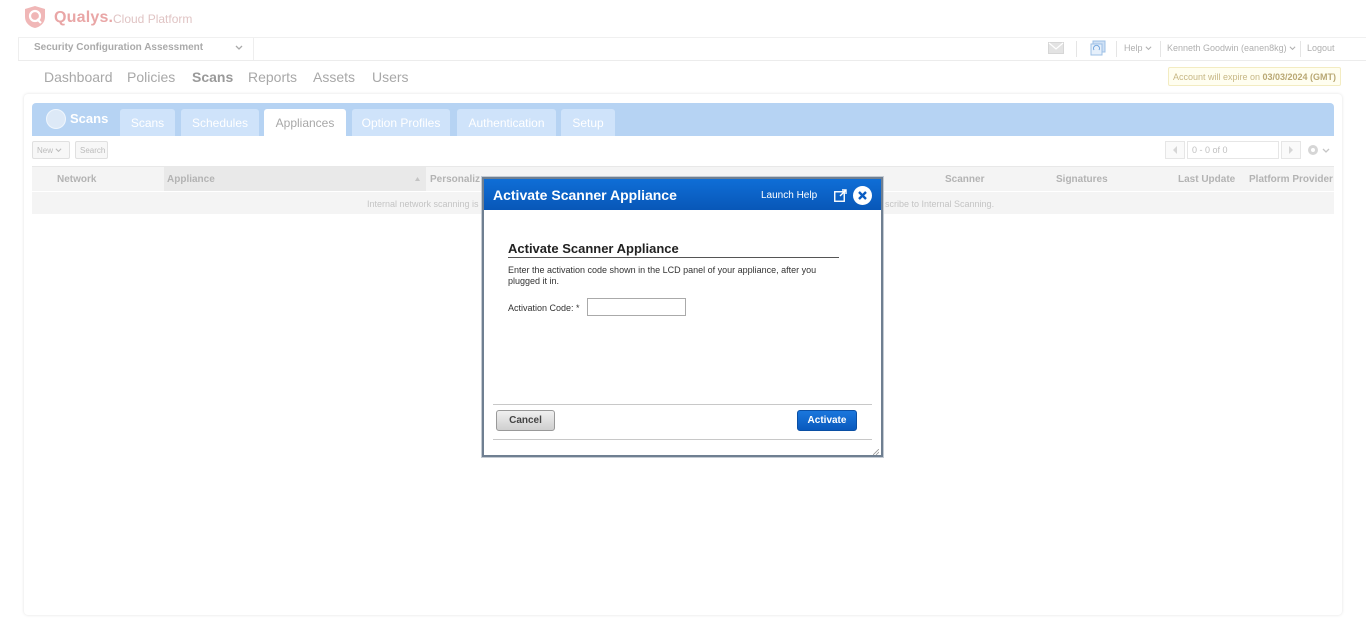 This screenshot has width=1366, height=628. What do you see at coordinates (295, 179) in the screenshot?
I see `column-appliance: Appliance` at bounding box center [295, 179].